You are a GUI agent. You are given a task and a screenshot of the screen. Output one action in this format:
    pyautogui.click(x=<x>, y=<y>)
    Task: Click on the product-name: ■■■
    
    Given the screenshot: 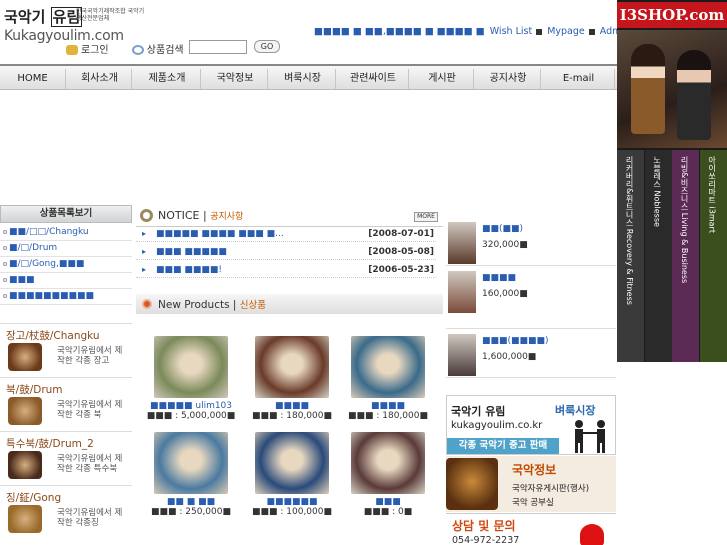 What is the action you would take?
    pyautogui.click(x=388, y=502)
    